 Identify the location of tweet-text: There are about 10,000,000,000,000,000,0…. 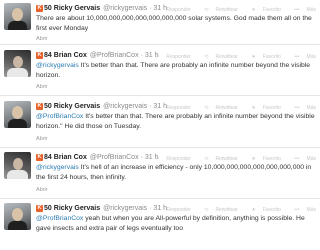
(177, 23).